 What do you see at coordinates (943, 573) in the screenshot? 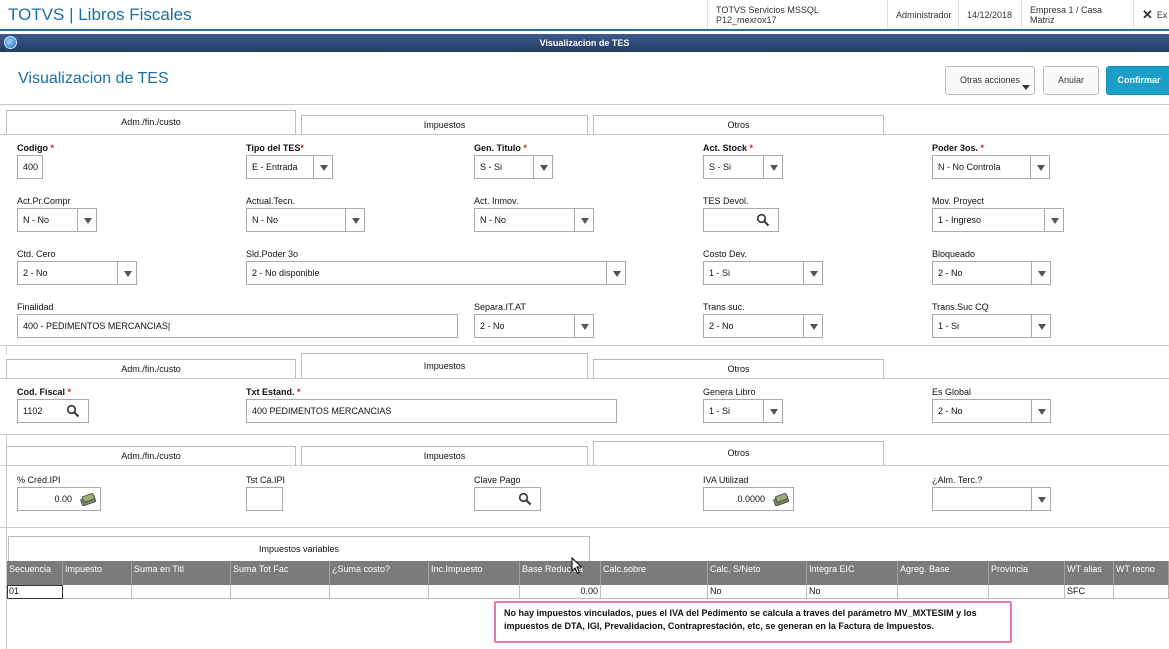
I see `col-agreg-base: Agreg. Base` at bounding box center [943, 573].